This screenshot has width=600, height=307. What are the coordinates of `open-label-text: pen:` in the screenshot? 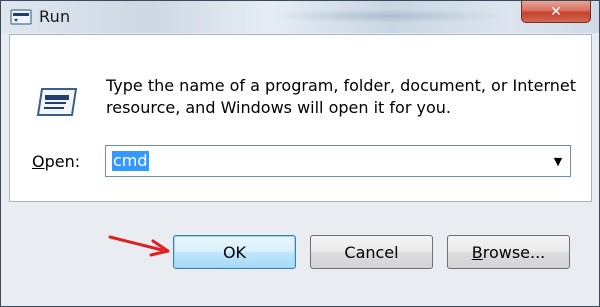 It's located at (62, 161).